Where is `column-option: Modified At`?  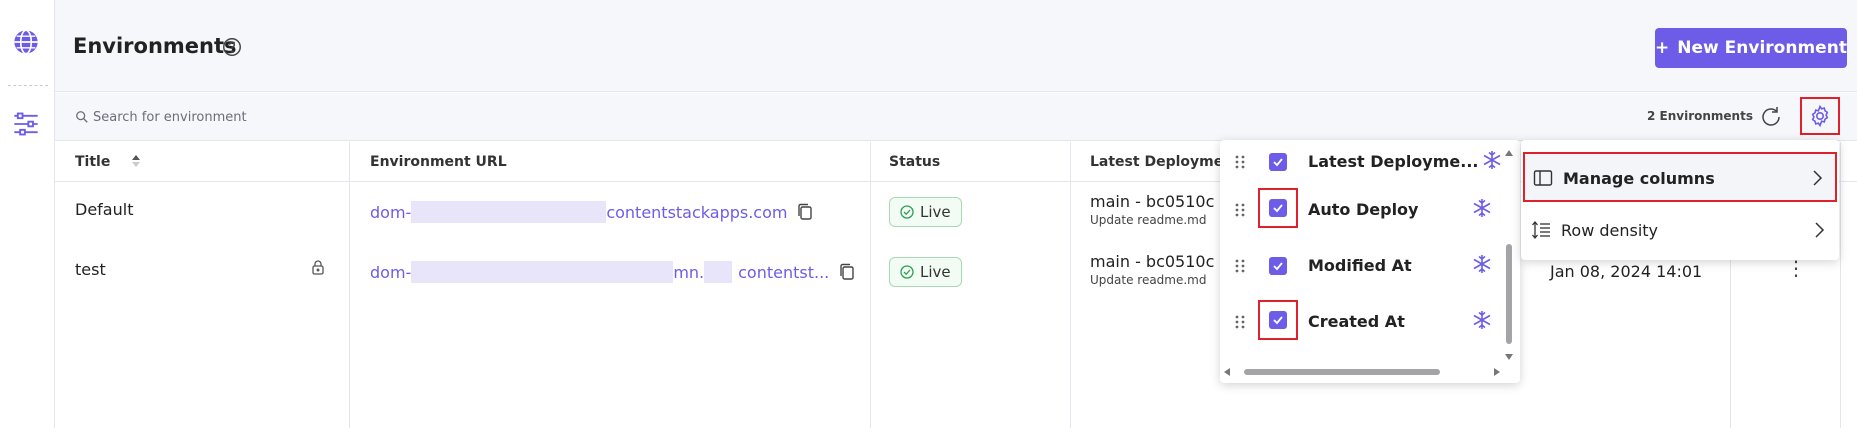 column-option: Modified At is located at coordinates (1365, 266).